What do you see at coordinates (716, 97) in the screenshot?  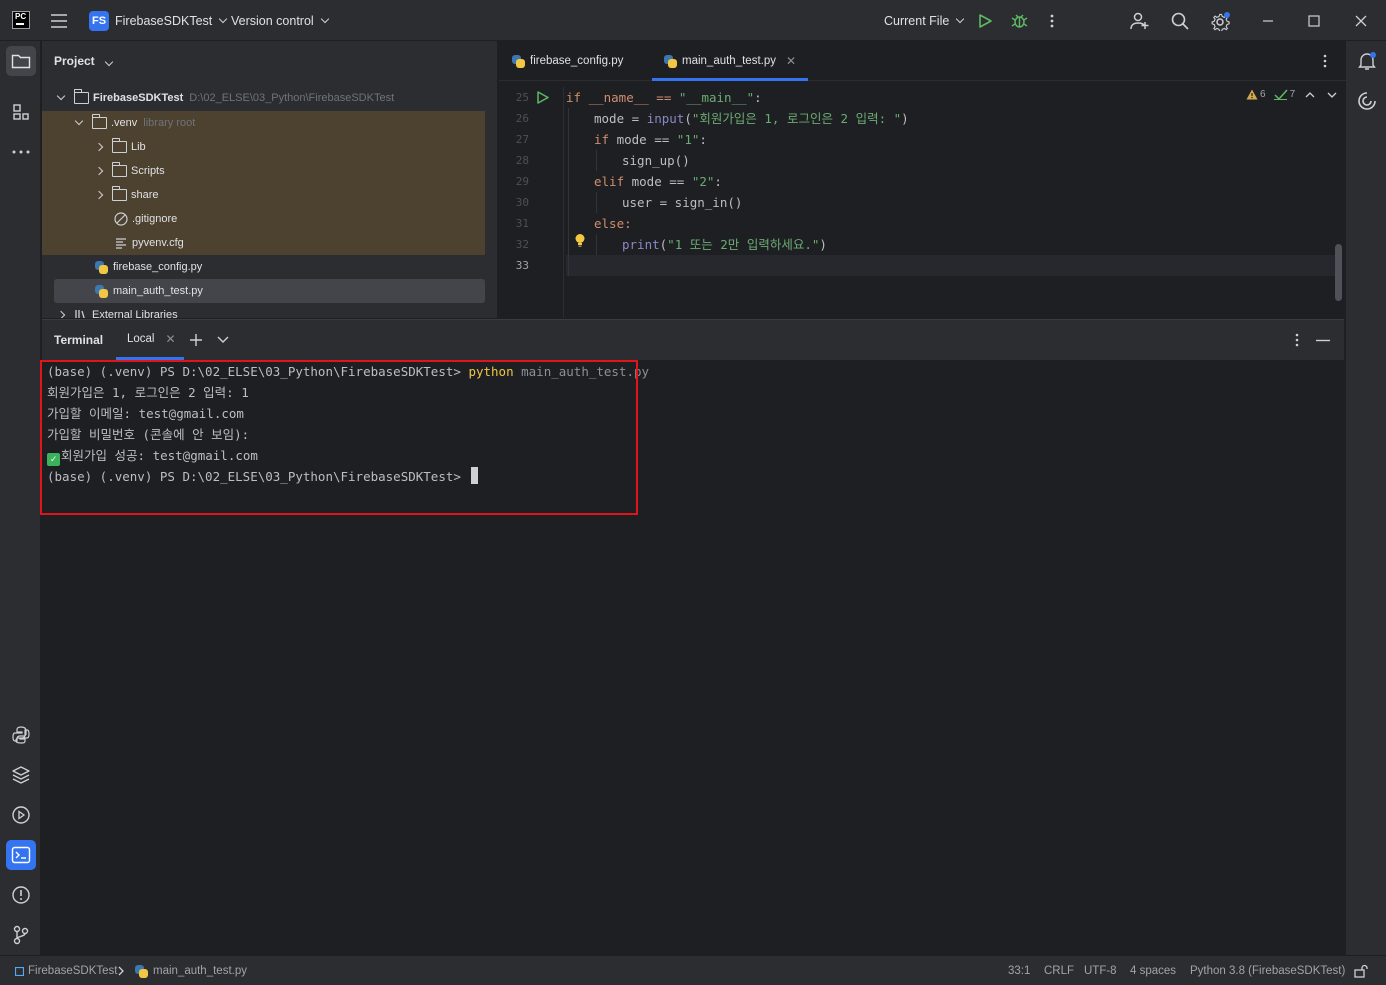 I see `code-token: "__main__"` at bounding box center [716, 97].